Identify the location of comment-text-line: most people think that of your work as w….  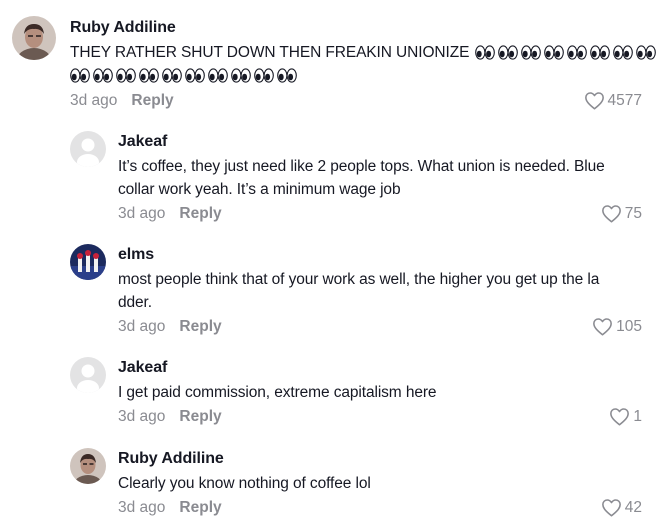
(359, 279).